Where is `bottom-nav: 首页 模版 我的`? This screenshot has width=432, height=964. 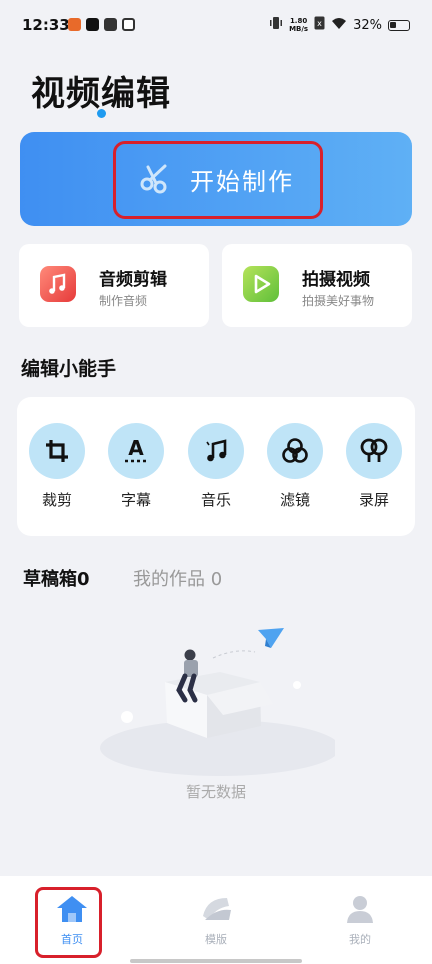 bottom-nav: 首页 模版 我的 is located at coordinates (216, 920).